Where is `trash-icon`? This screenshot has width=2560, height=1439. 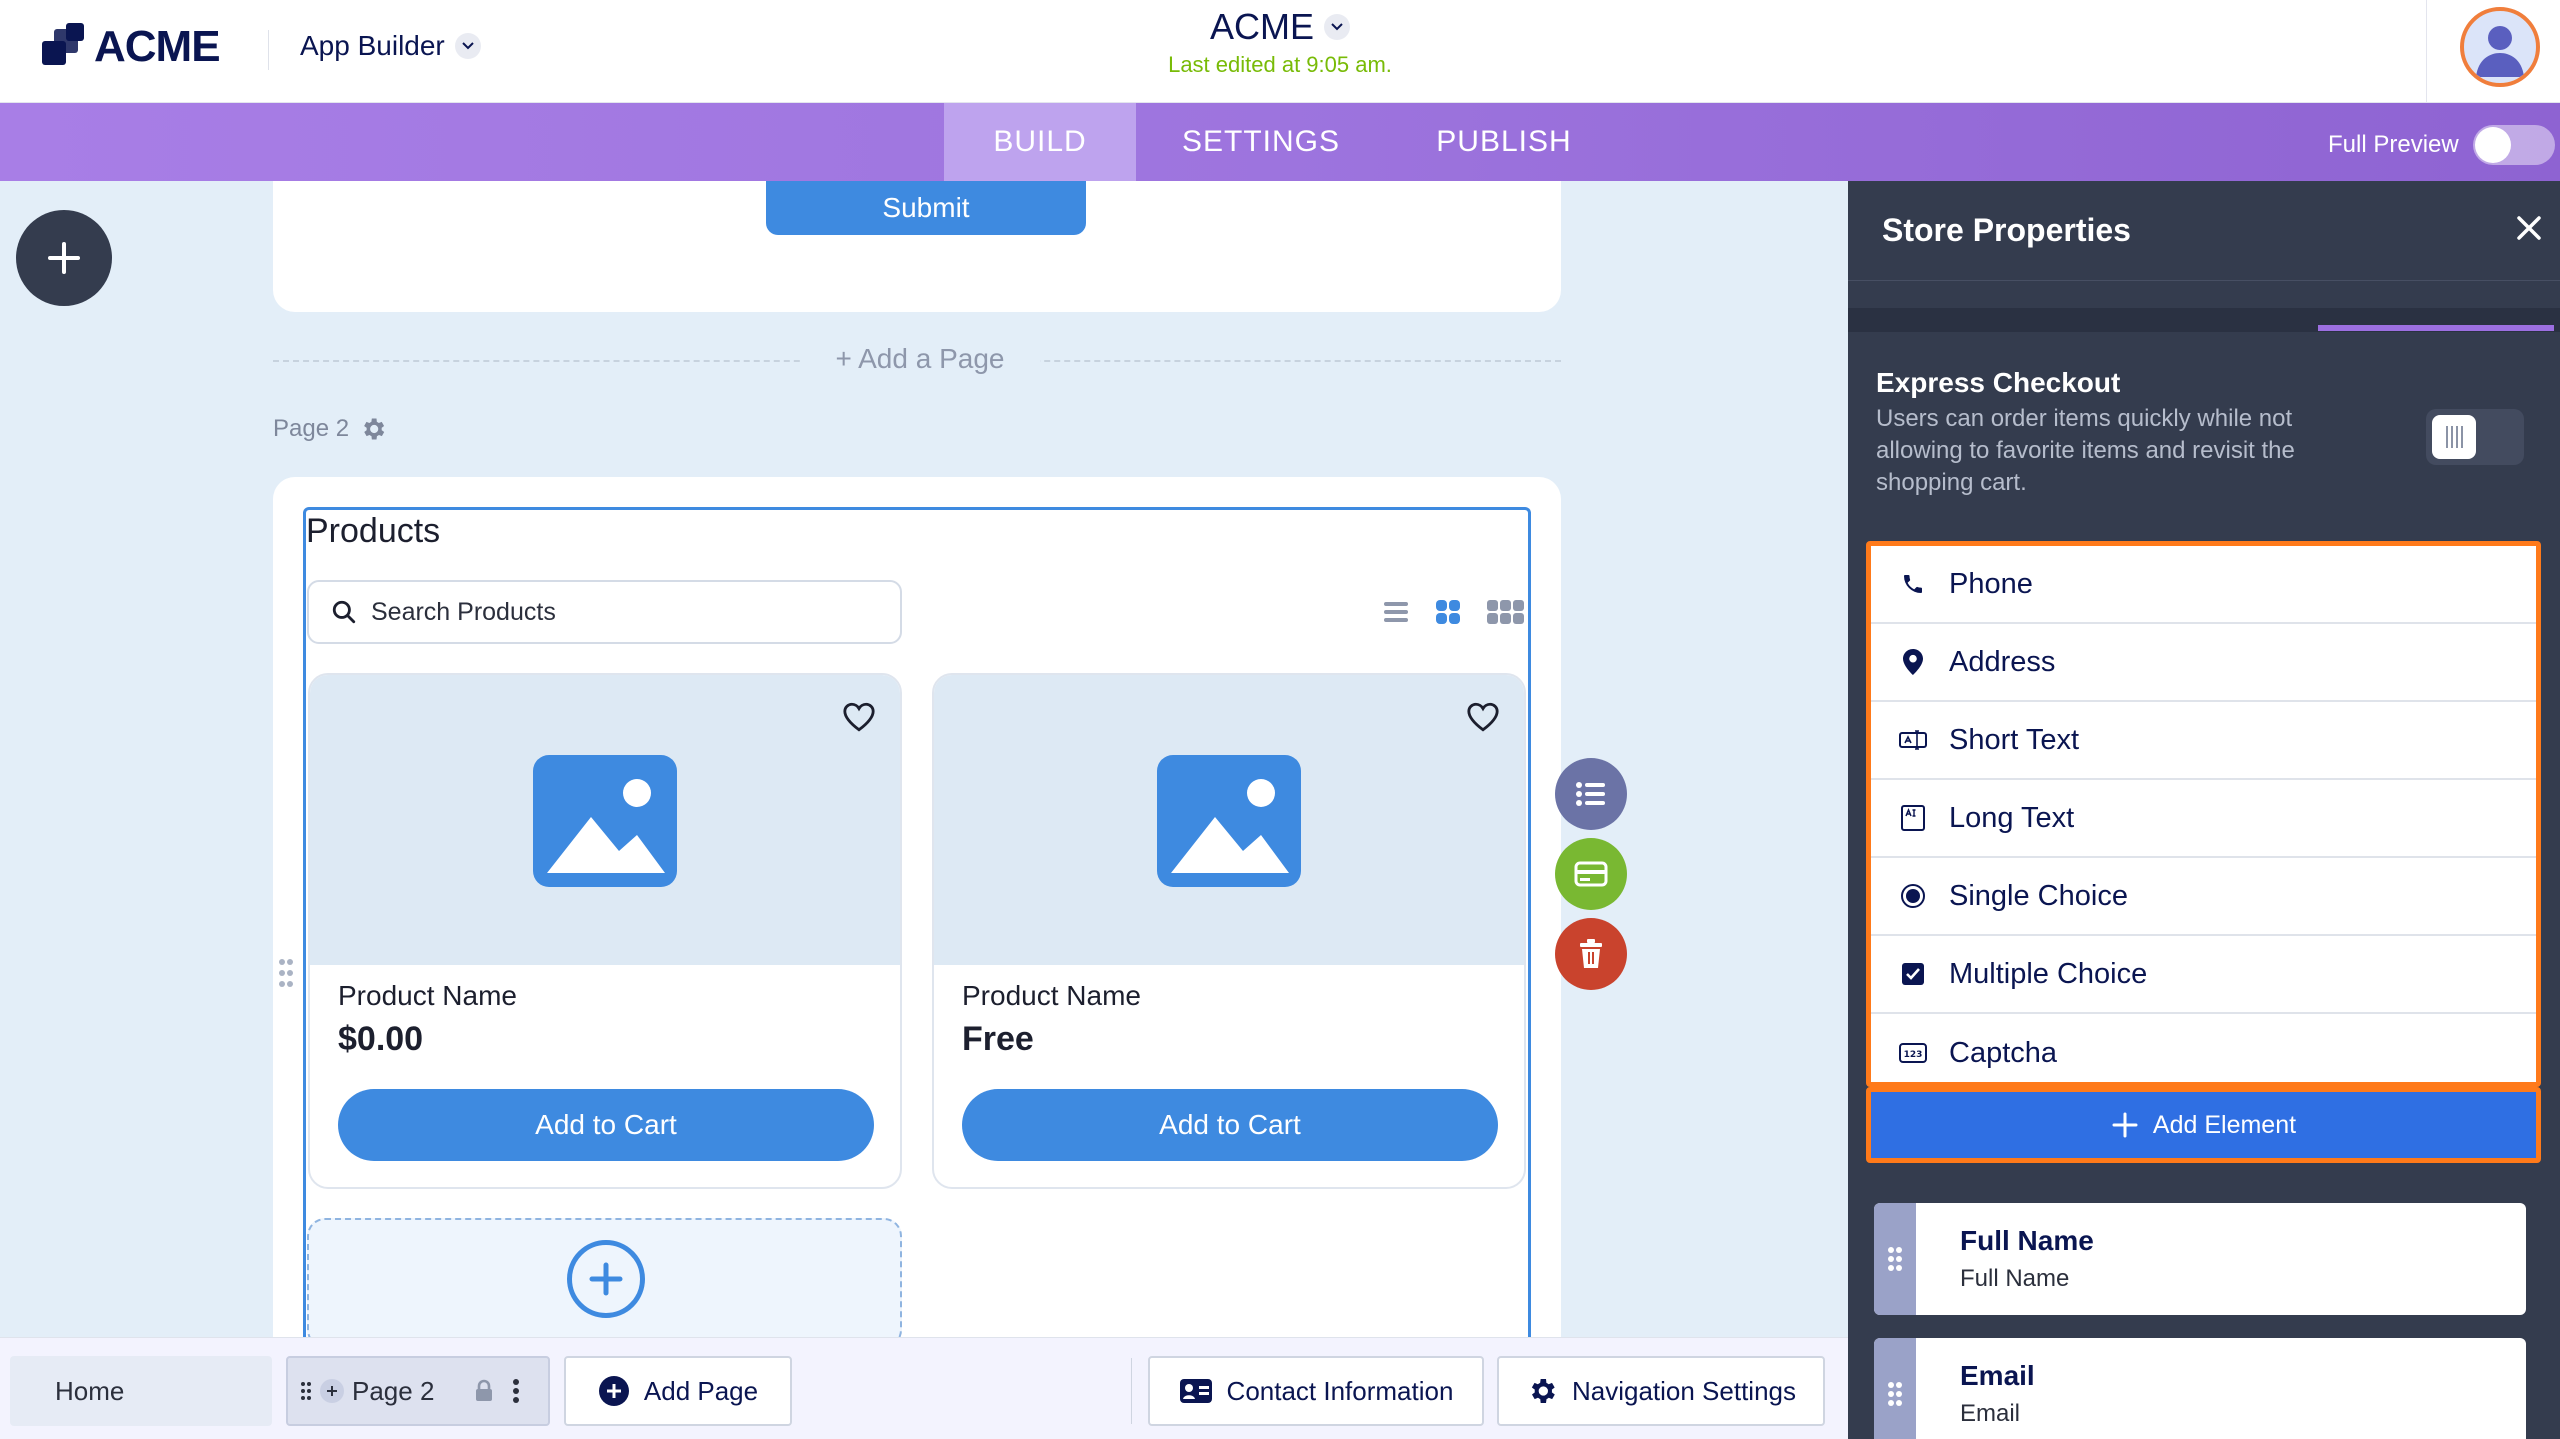
trash-icon is located at coordinates (1591, 953).